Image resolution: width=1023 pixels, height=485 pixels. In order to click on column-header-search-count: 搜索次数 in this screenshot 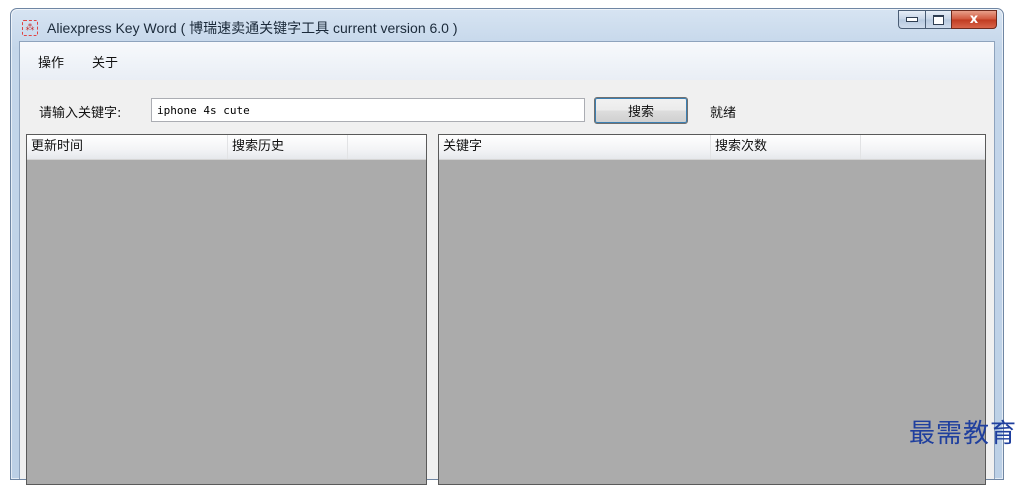, I will do `click(786, 147)`.